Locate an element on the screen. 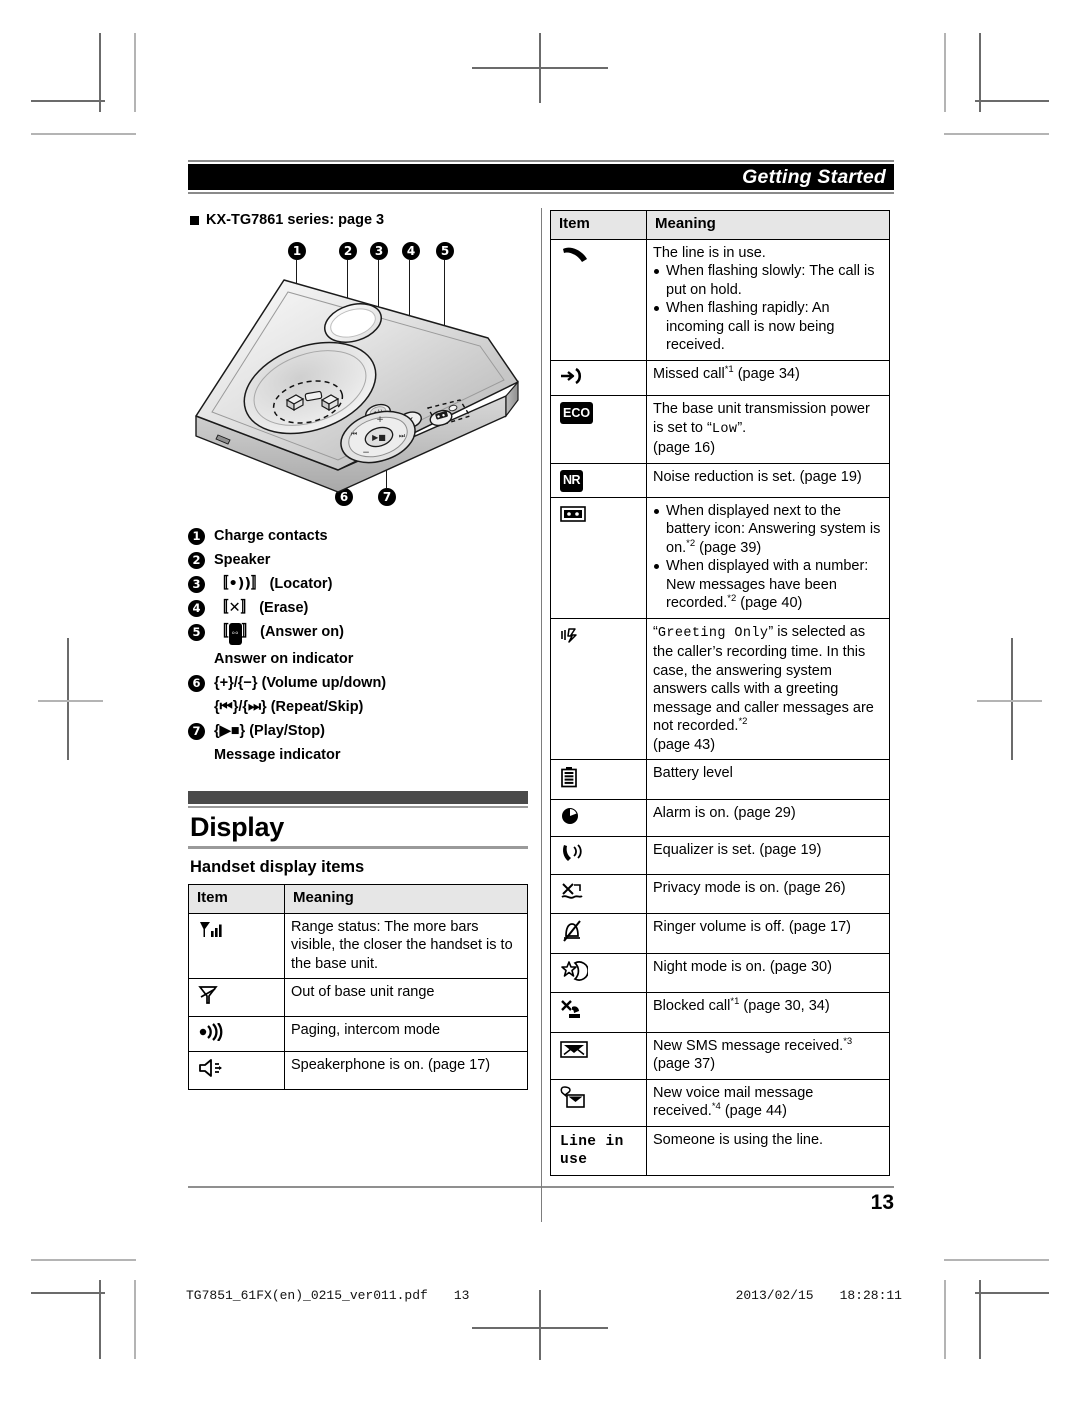 The height and width of the screenshot is (1404, 1080). registration-mark-left-v is located at coordinates (68, 699).